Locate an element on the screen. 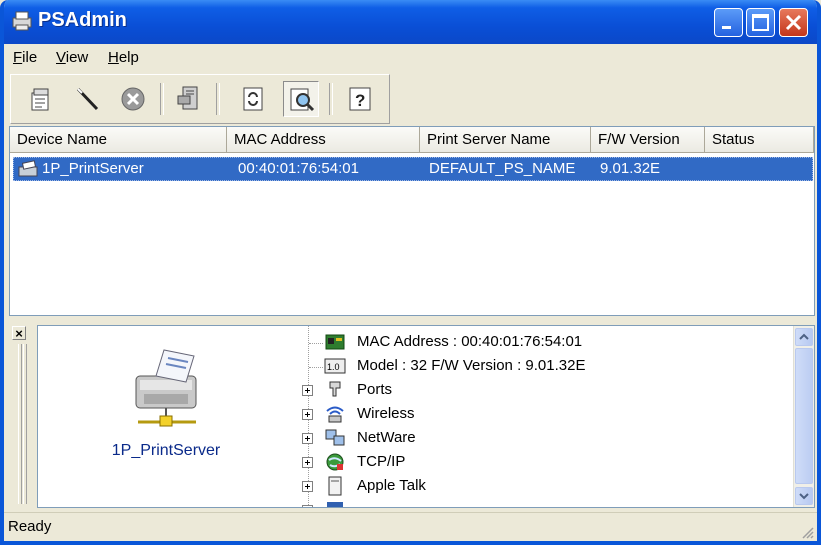 This screenshot has width=821, height=545. device-name-label: 1P_PrintServer is located at coordinates (166, 450).